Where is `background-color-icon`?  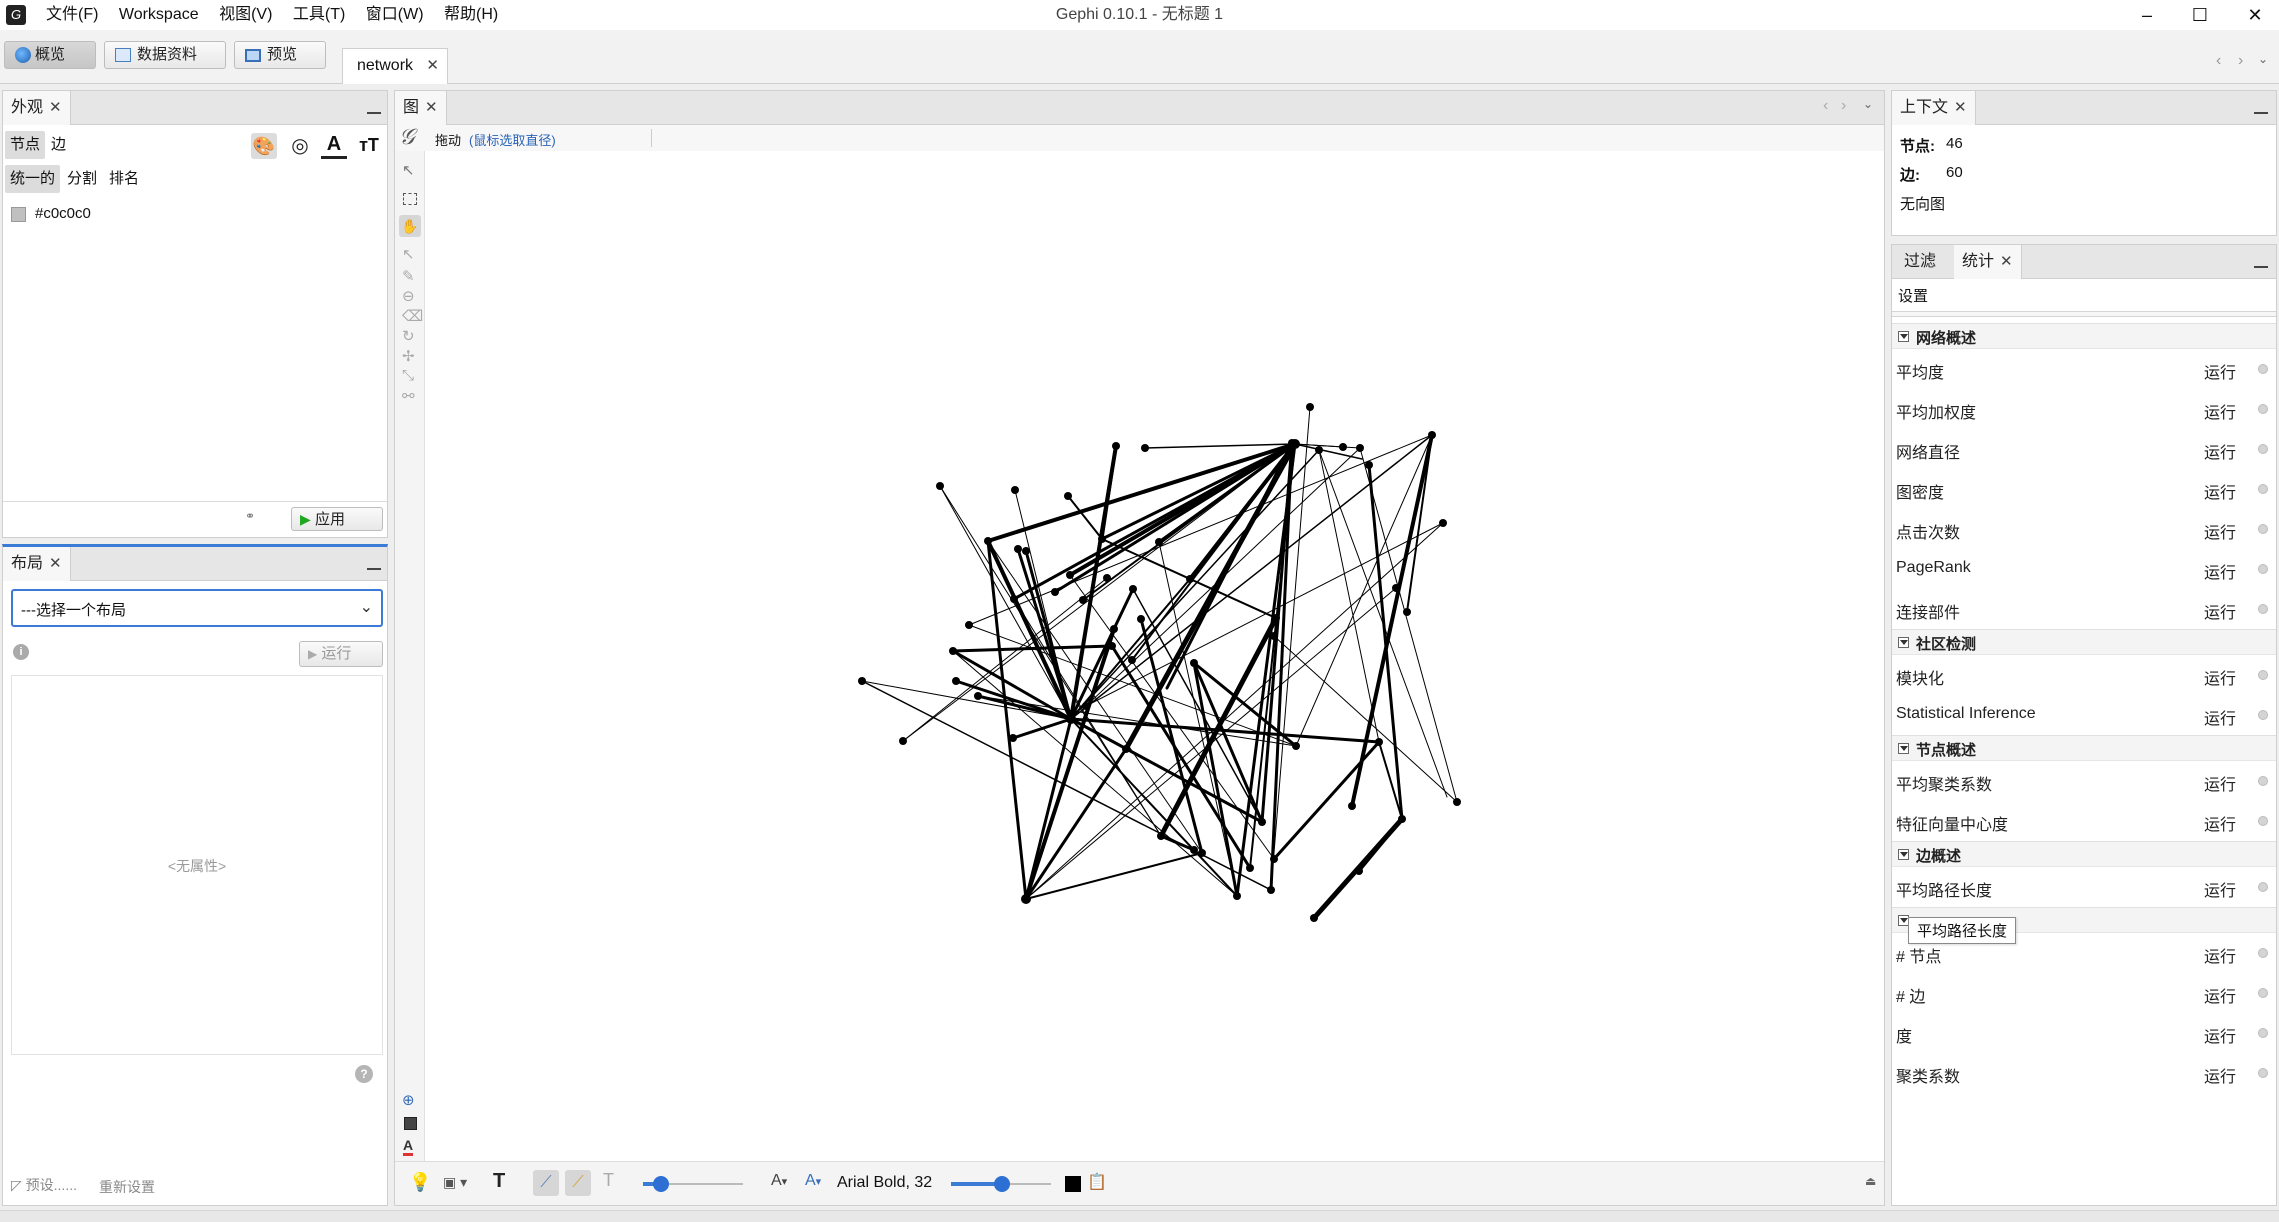
background-color-icon is located at coordinates (410, 1123).